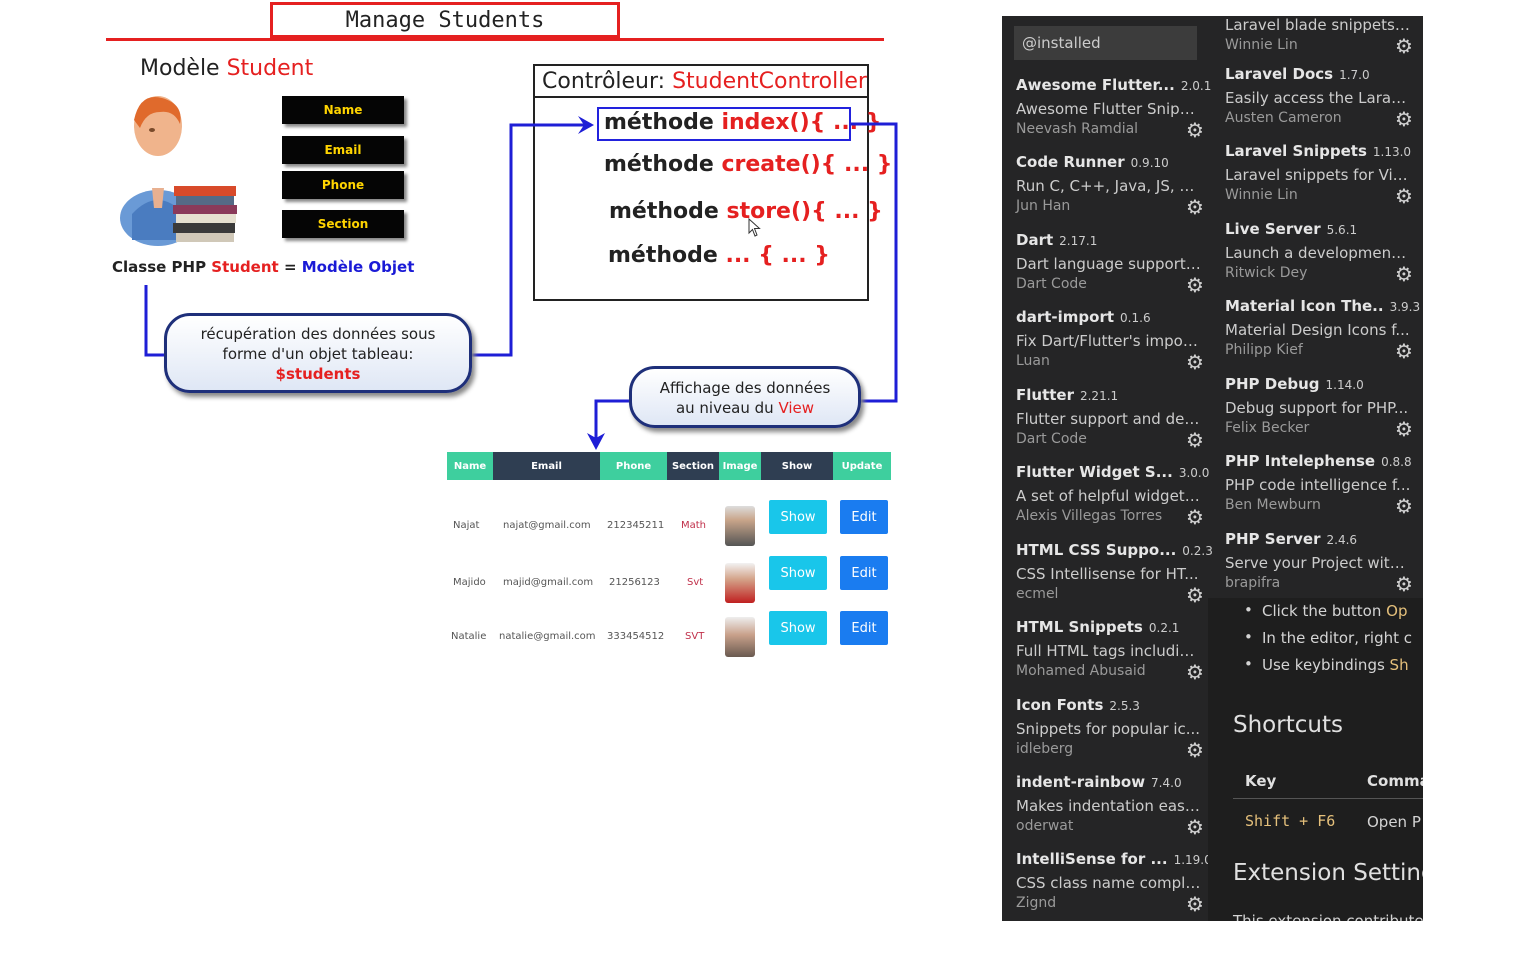 The width and height of the screenshot is (1528, 974). I want to click on cell-phone: 212345211, so click(636, 525).